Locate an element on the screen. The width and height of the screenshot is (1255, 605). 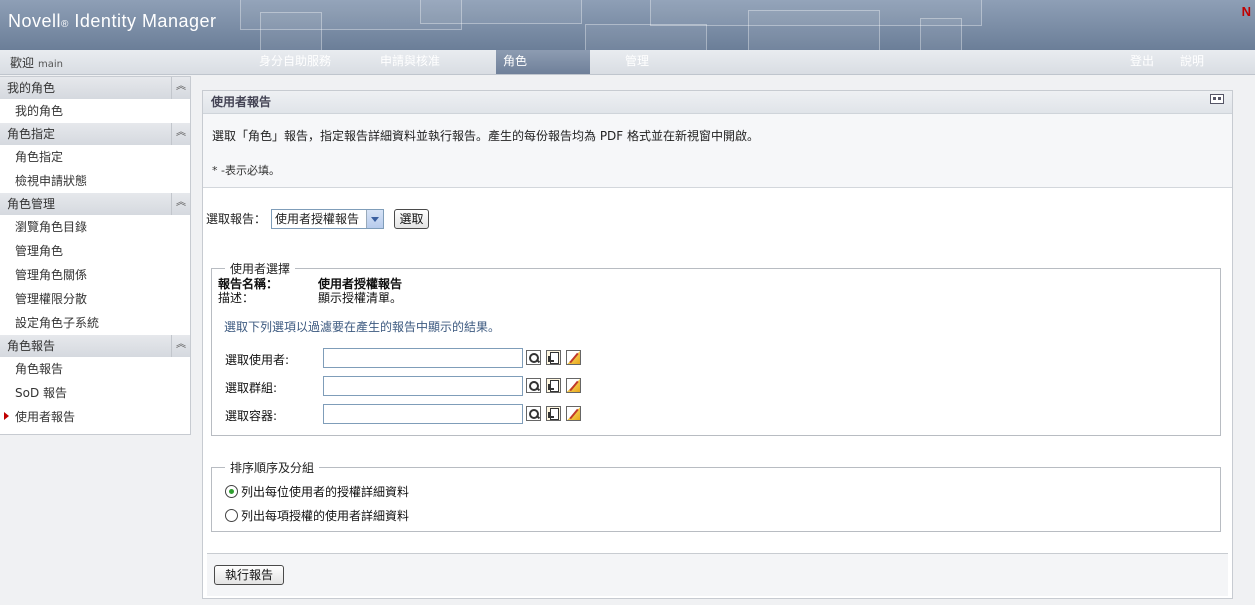
report-type-select: 使用者授權報告 is located at coordinates (327, 219).